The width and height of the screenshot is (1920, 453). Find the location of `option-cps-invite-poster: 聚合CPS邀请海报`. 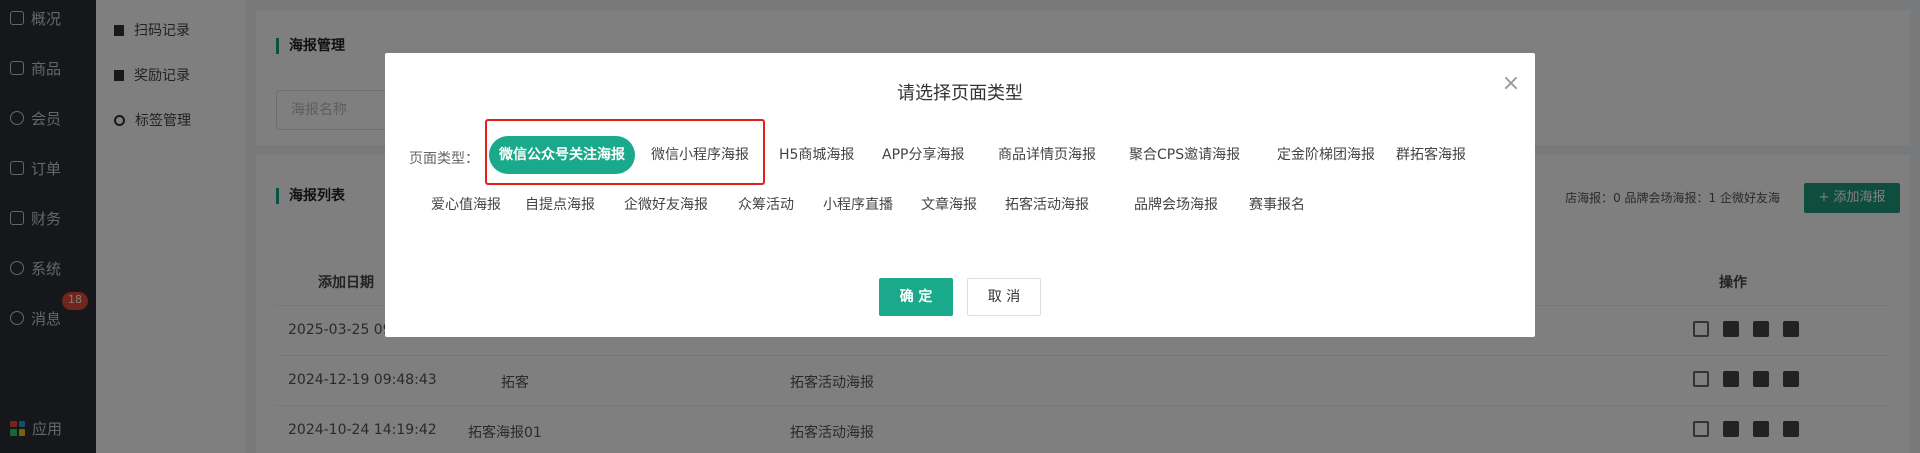

option-cps-invite-poster: 聚合CPS邀请海报 is located at coordinates (1184, 155).